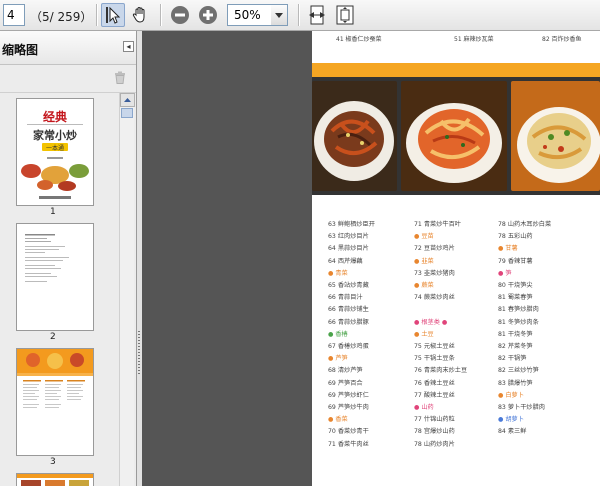 The image size is (600, 486). I want to click on select-tool-button, so click(113, 15).